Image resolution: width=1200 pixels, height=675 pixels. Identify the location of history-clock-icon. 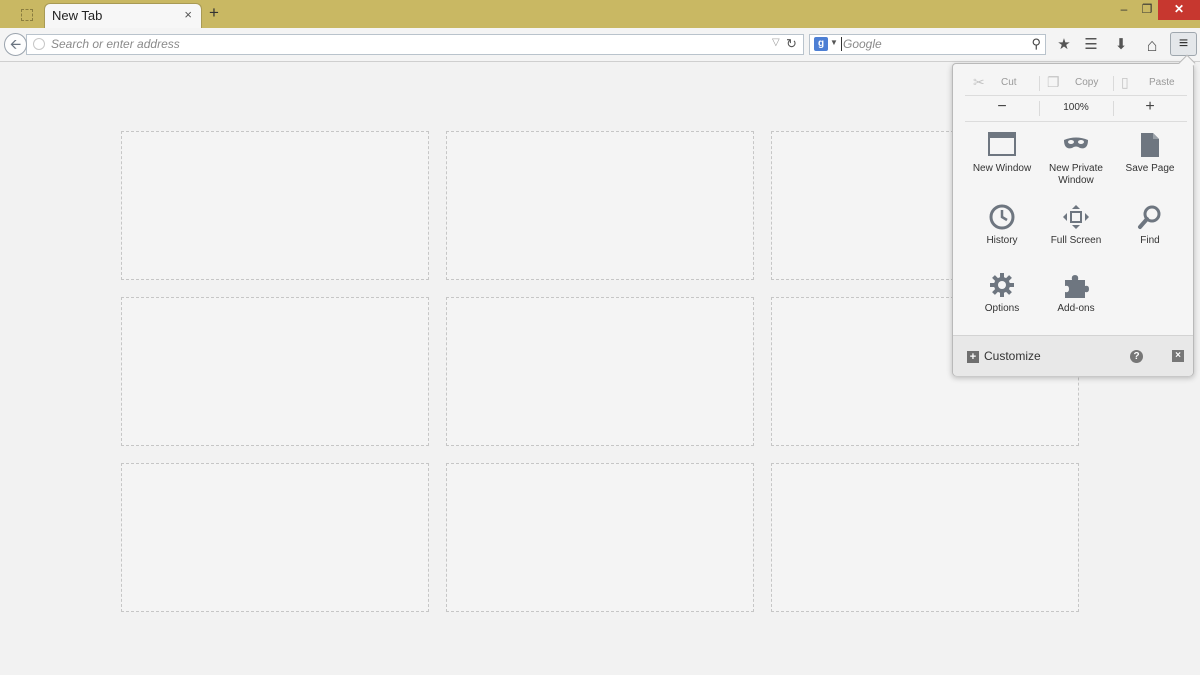
(1002, 217).